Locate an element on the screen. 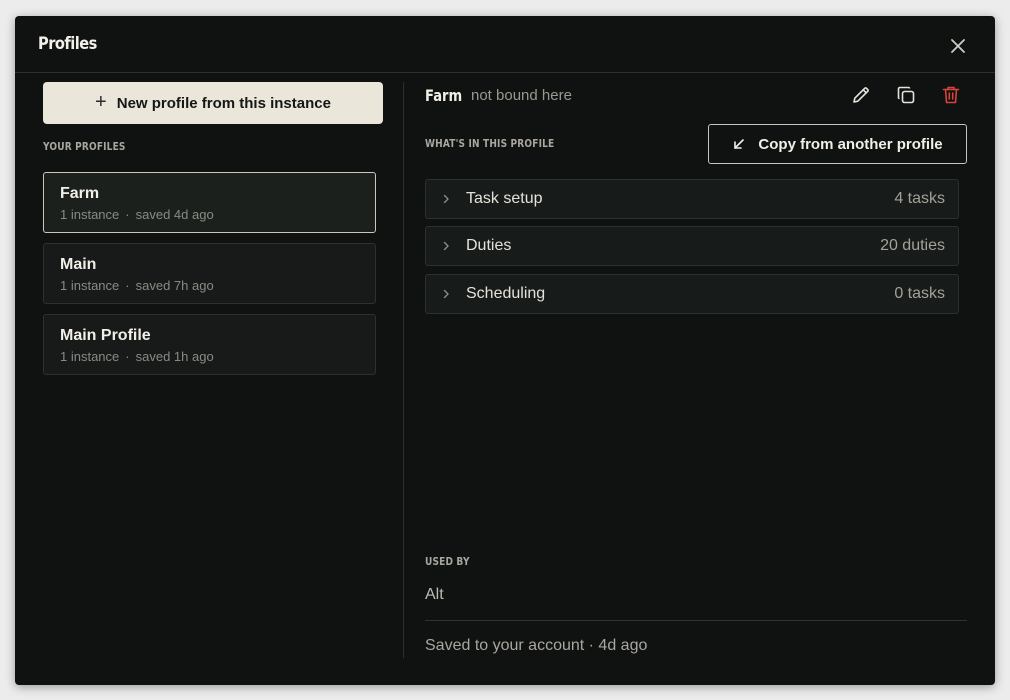 The width and height of the screenshot is (1010, 700). selected-profile-name: Farm is located at coordinates (444, 95).